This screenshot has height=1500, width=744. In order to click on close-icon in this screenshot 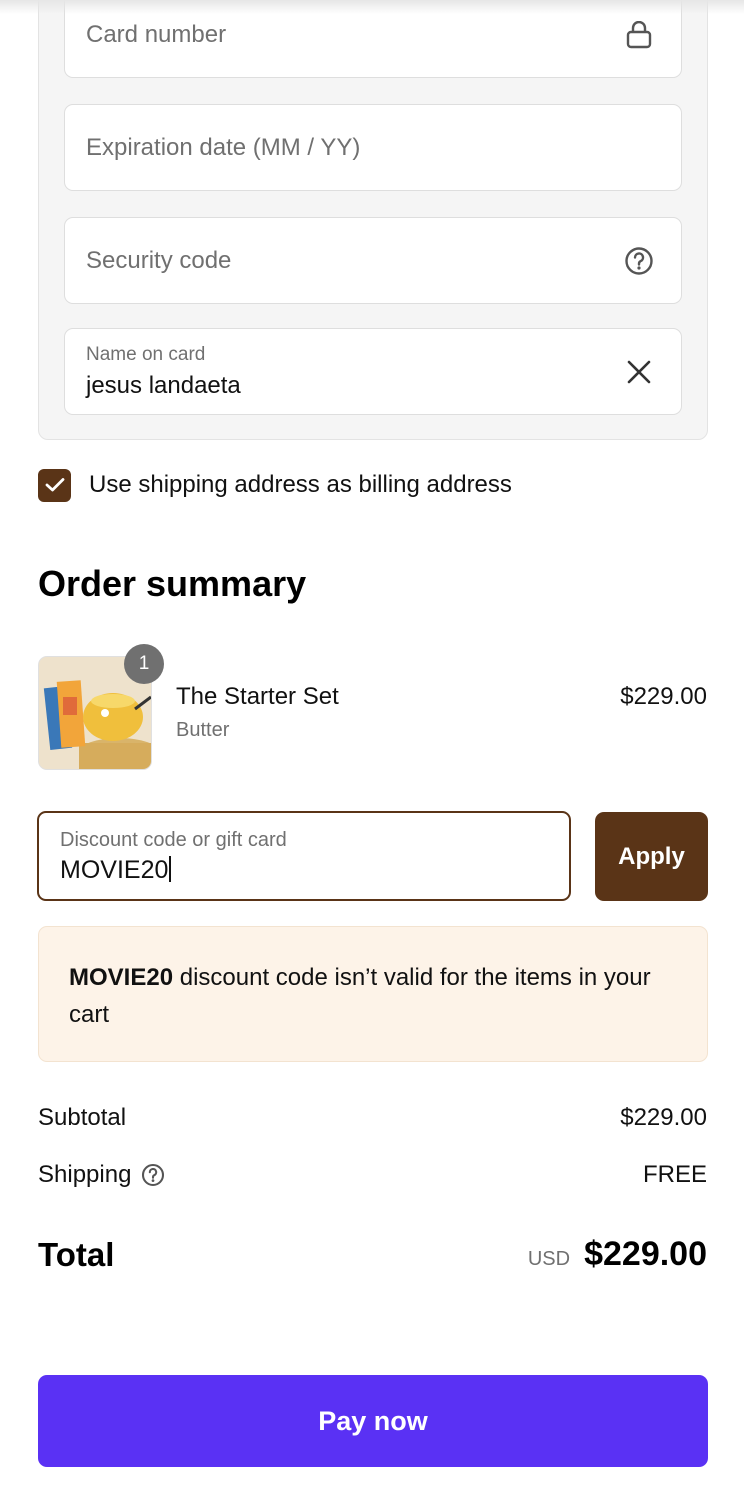, I will do `click(639, 372)`.